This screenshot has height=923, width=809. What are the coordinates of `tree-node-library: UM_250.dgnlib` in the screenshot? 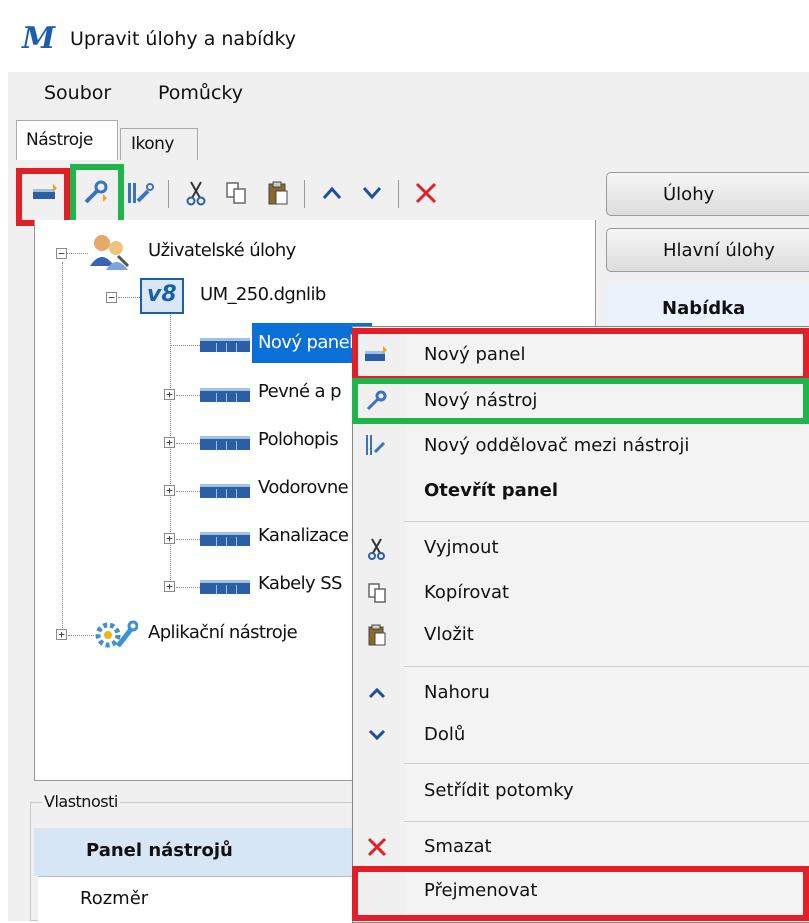 It's located at (263, 294).